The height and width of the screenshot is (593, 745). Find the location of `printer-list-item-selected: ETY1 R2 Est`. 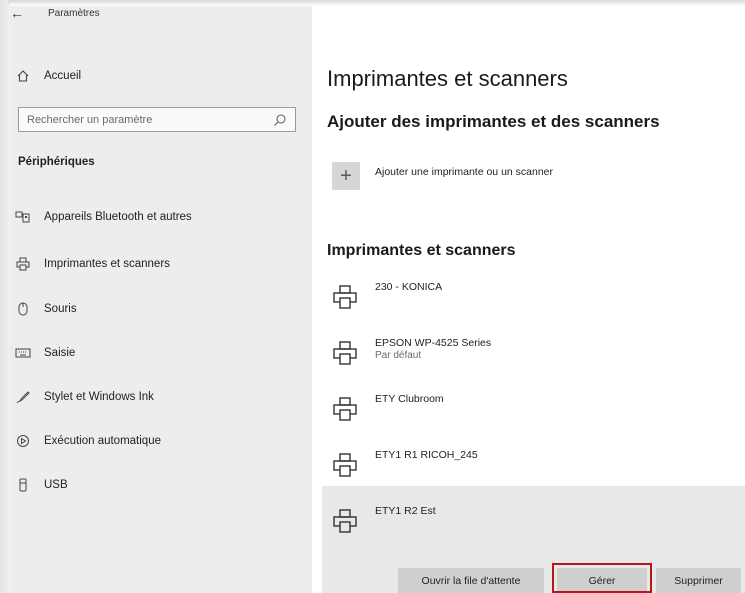

printer-list-item-selected: ETY1 R2 Est is located at coordinates (527, 521).